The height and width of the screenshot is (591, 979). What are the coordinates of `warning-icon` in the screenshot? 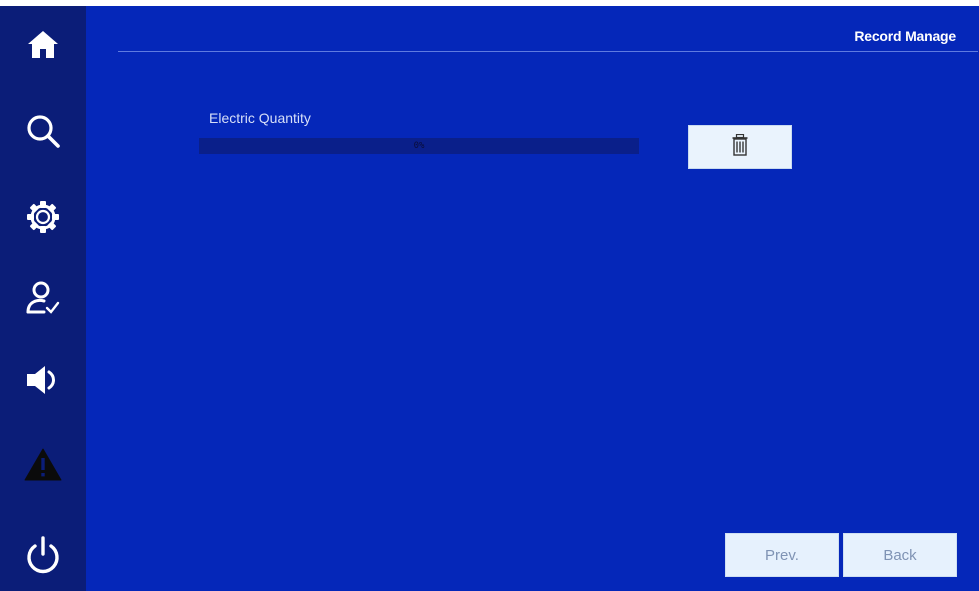 It's located at (43, 464).